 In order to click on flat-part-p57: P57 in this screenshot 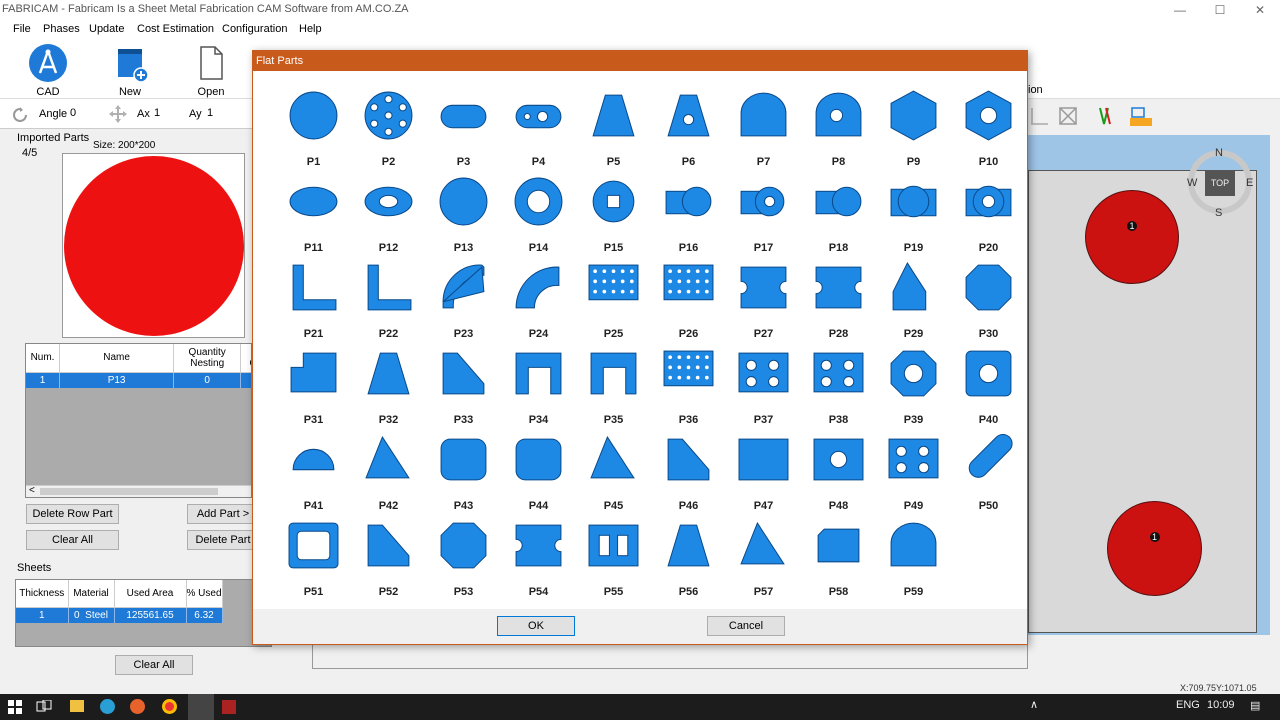, I will do `click(763, 558)`.